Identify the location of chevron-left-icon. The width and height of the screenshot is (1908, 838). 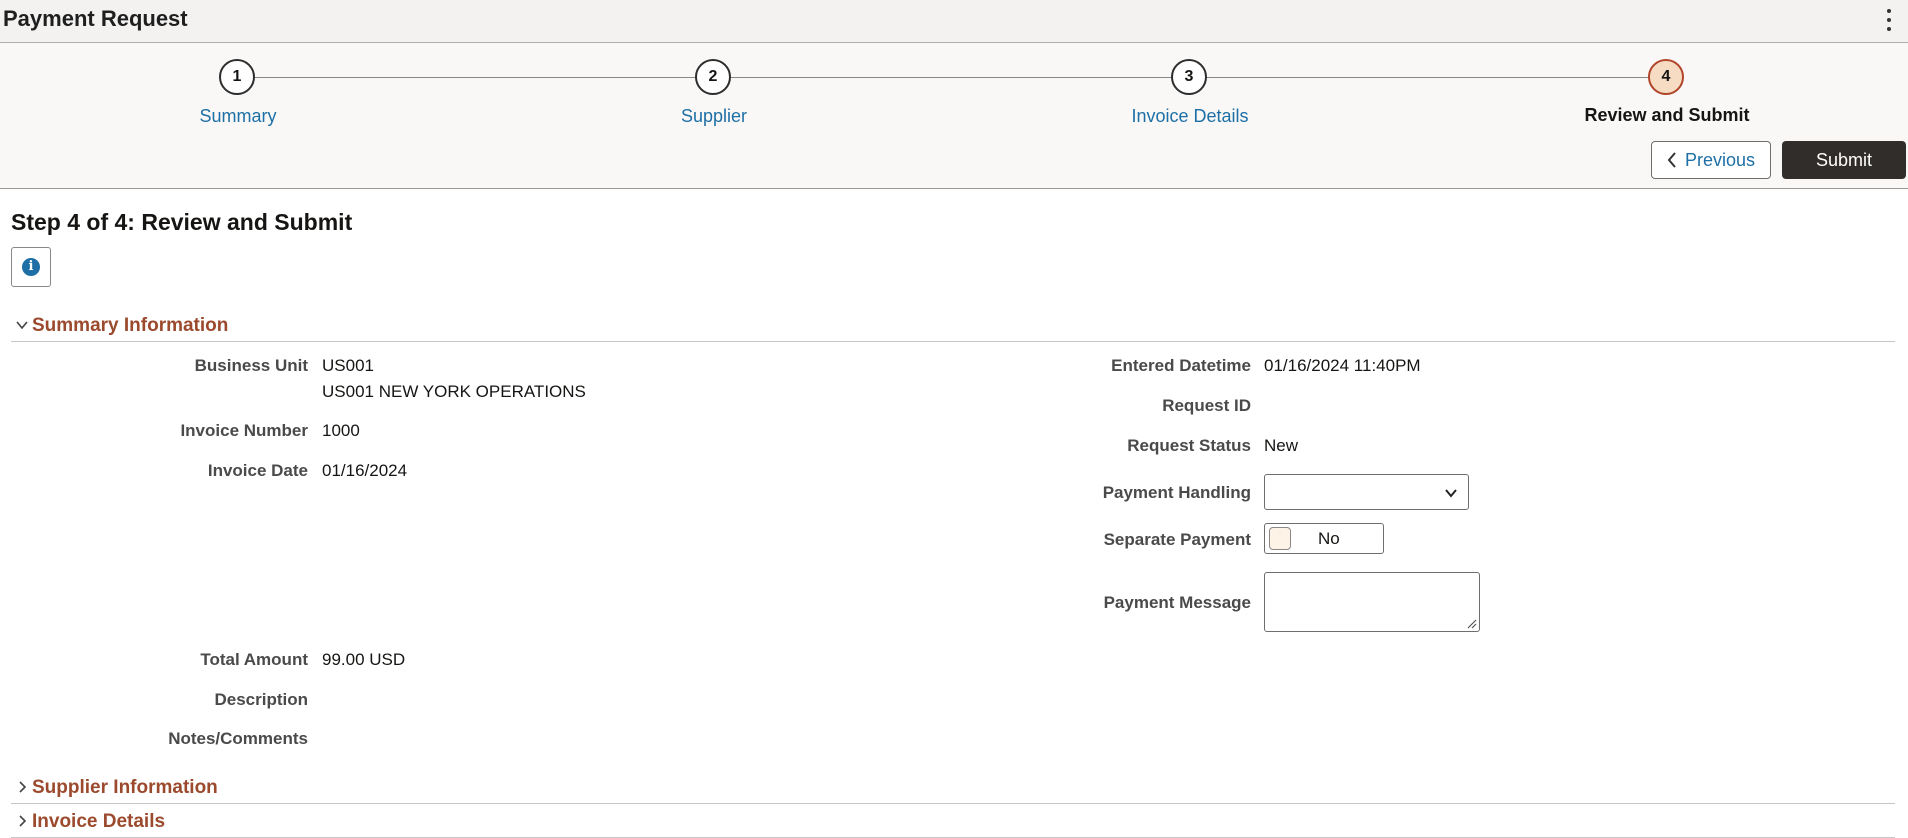
(1671, 160).